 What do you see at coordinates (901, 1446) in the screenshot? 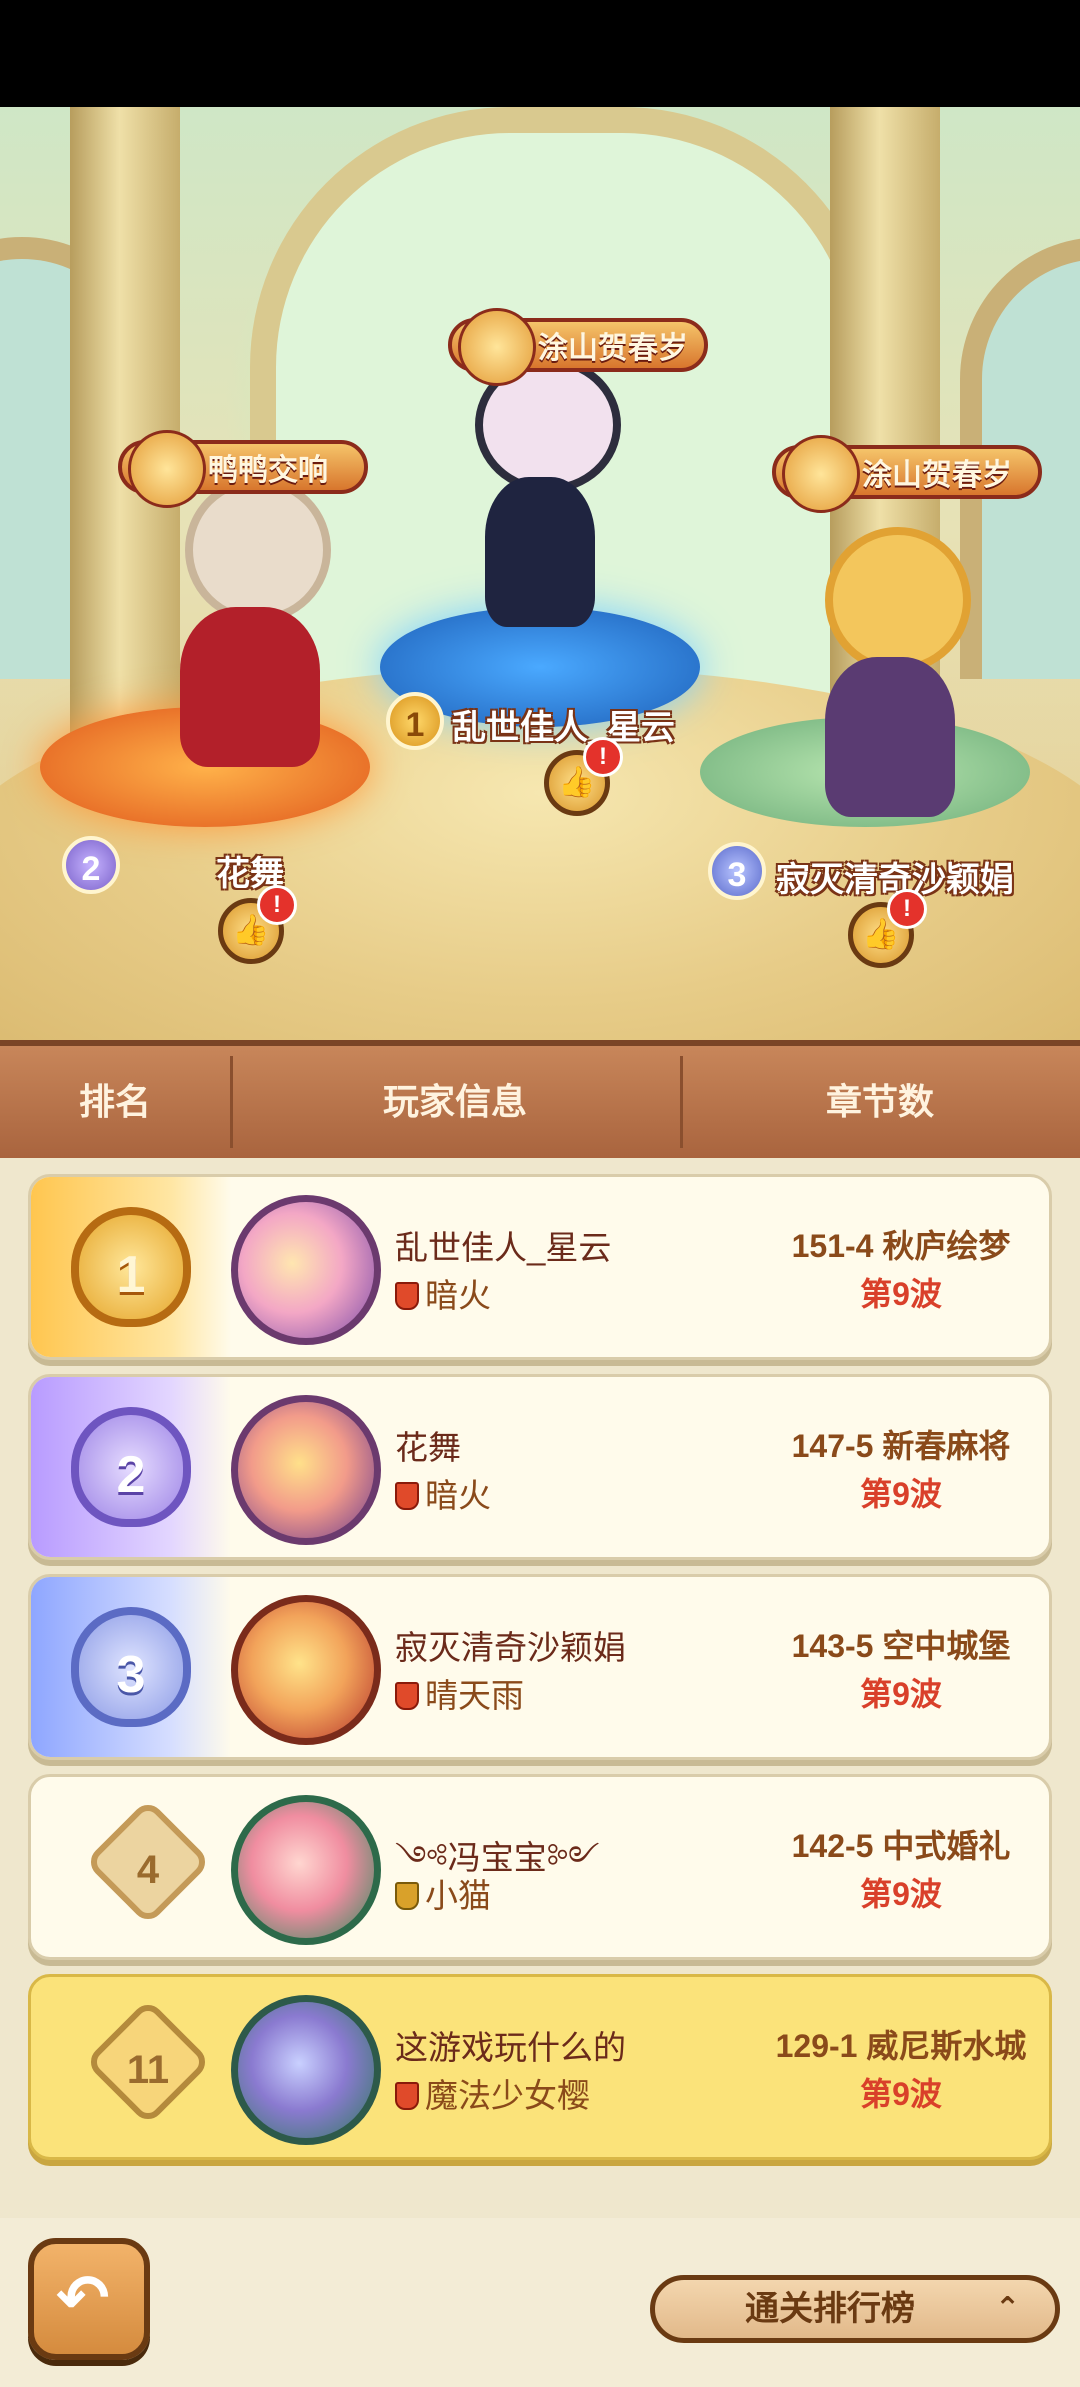
I see `chapter-progress: 147-5 新春麻将` at bounding box center [901, 1446].